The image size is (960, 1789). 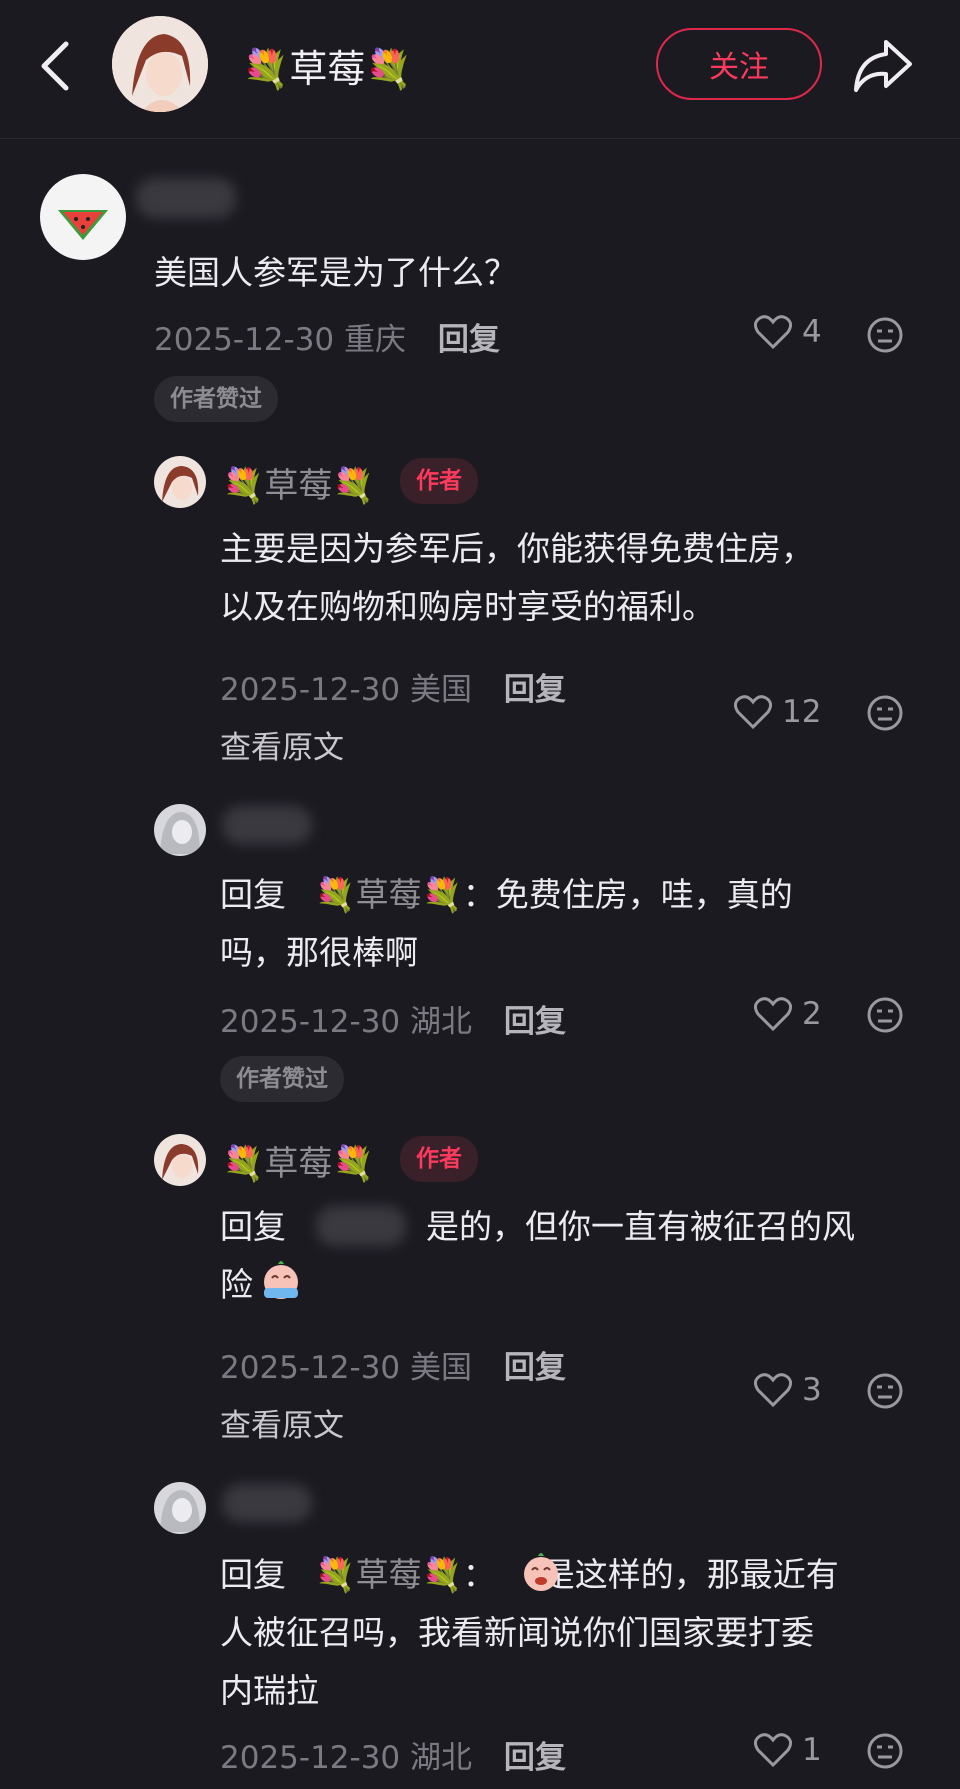 What do you see at coordinates (236, 1284) in the screenshot?
I see `reply-text-line-2: 险` at bounding box center [236, 1284].